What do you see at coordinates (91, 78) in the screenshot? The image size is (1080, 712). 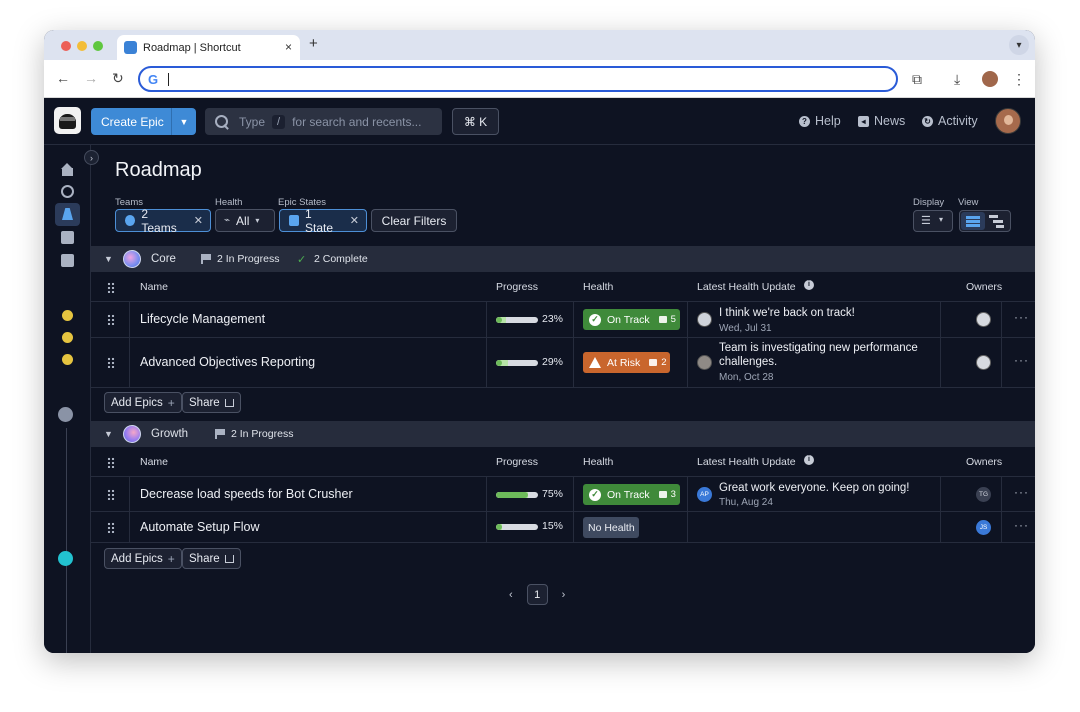 I see `forward-button: →` at bounding box center [91, 78].